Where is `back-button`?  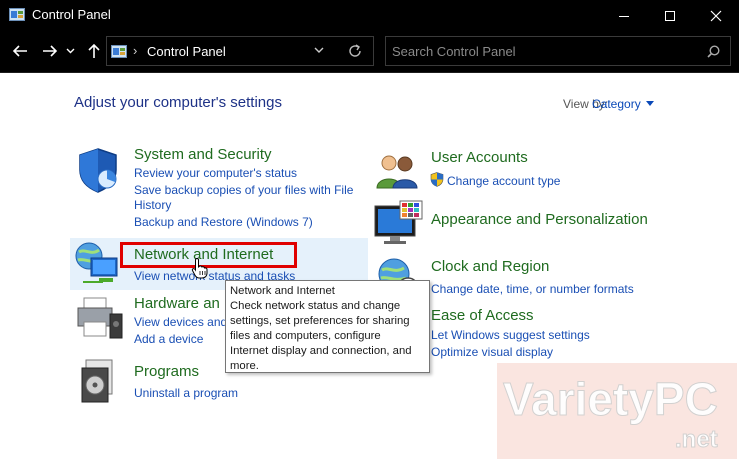 back-button is located at coordinates (20, 51).